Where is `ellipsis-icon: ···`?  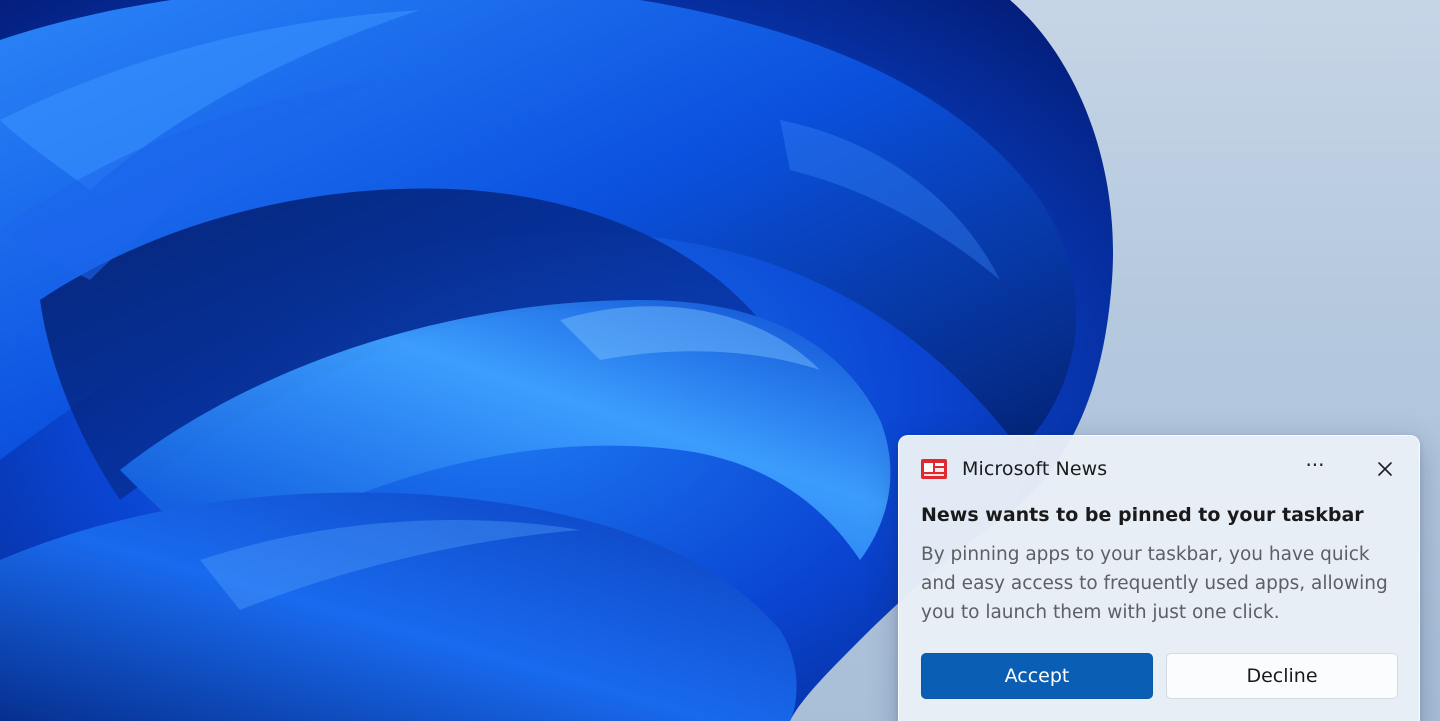 ellipsis-icon: ··· is located at coordinates (1315, 465).